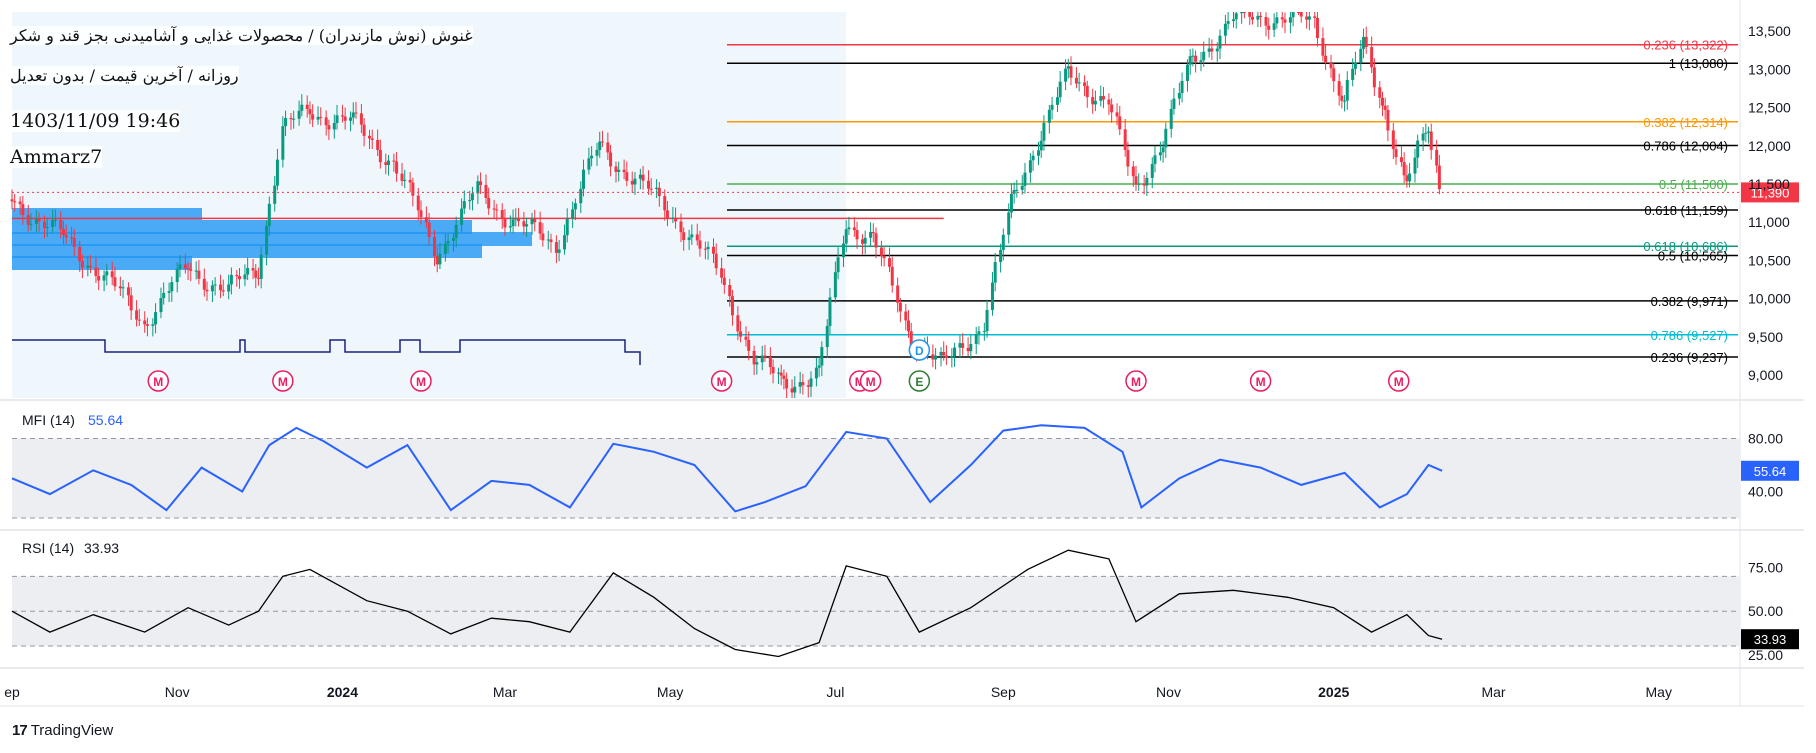 The width and height of the screenshot is (1816, 753). I want to click on tradingview-logo: 17 TradingView, so click(62, 730).